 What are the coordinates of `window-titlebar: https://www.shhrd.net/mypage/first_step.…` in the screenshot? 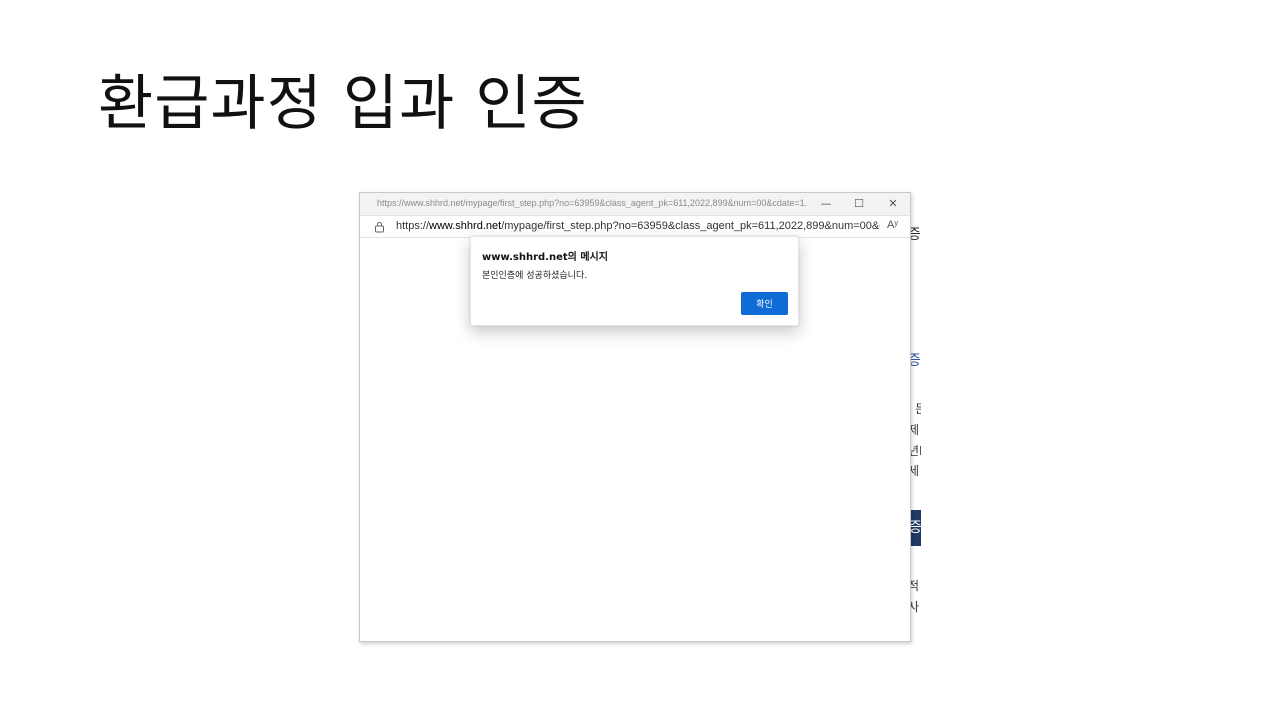 It's located at (635, 204).